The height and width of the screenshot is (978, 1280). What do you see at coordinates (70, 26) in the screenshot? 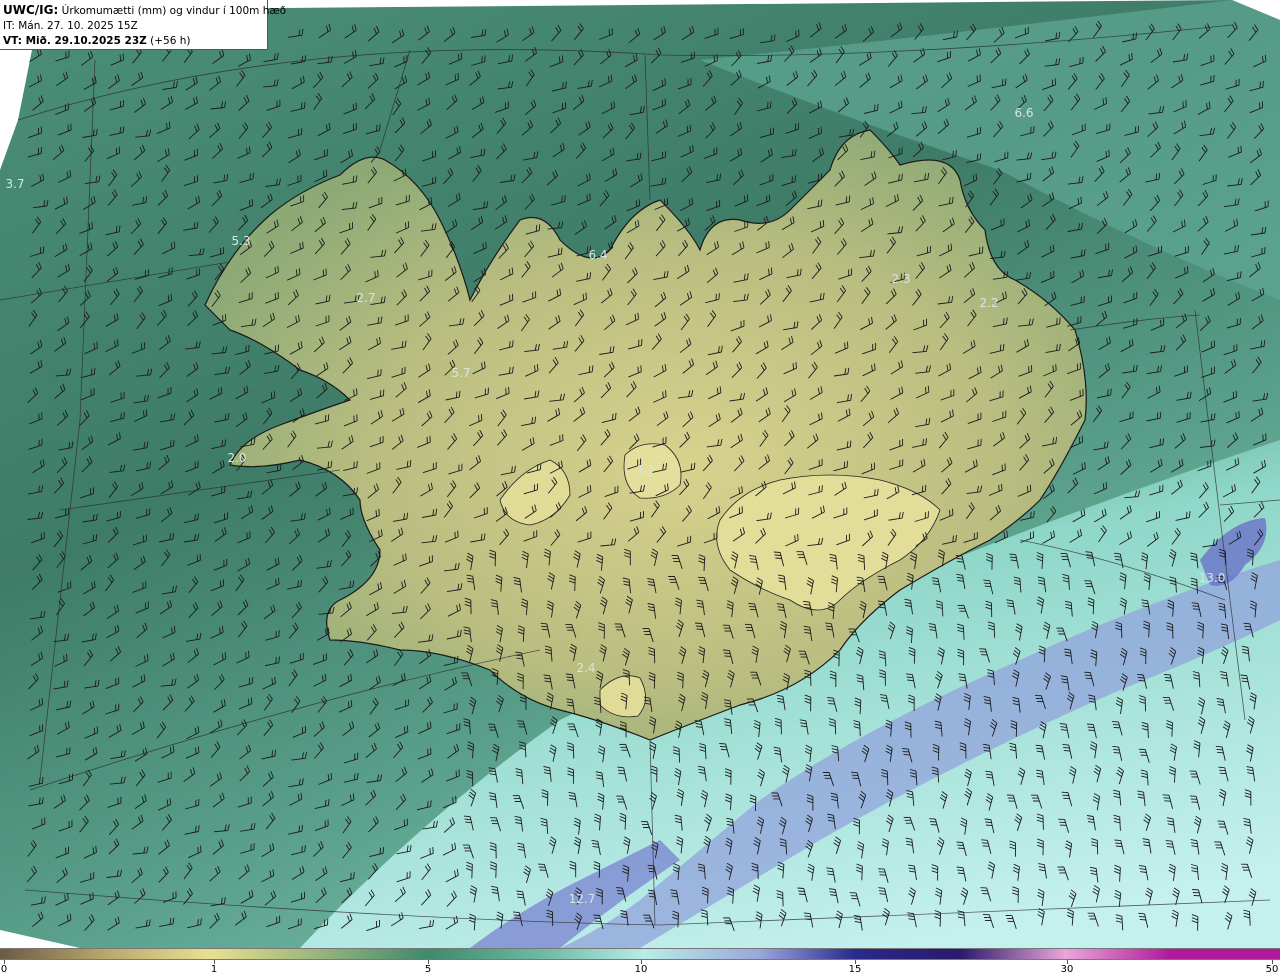
I see `initial-time: IT: Mán. 27. 10. 2025 15Z` at bounding box center [70, 26].